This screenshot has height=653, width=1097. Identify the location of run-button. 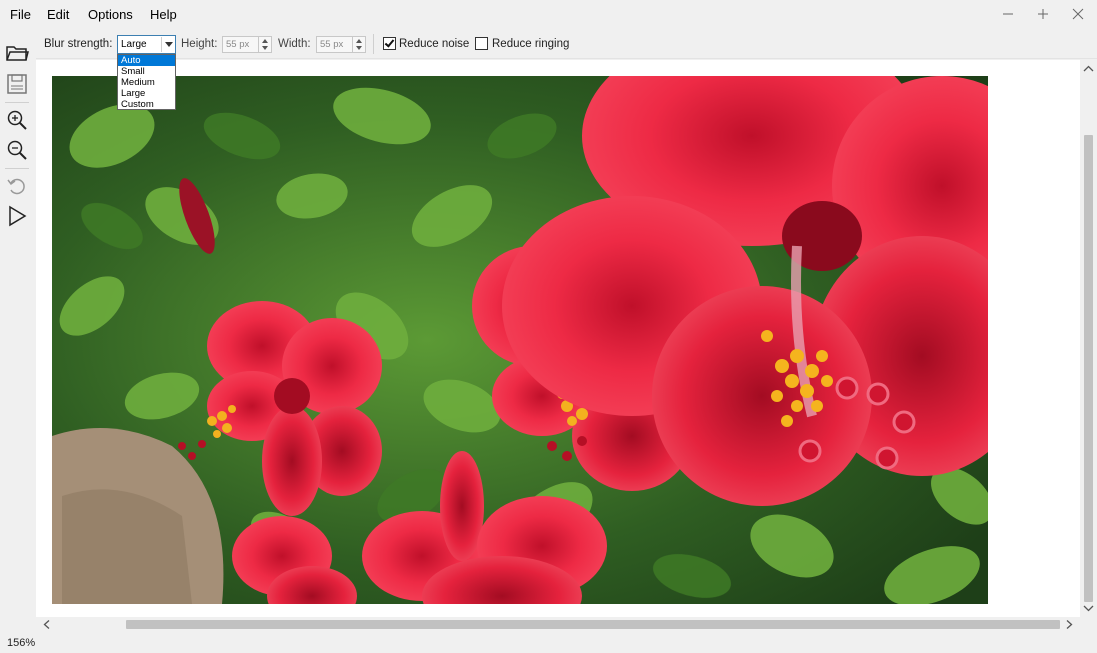
(17, 216).